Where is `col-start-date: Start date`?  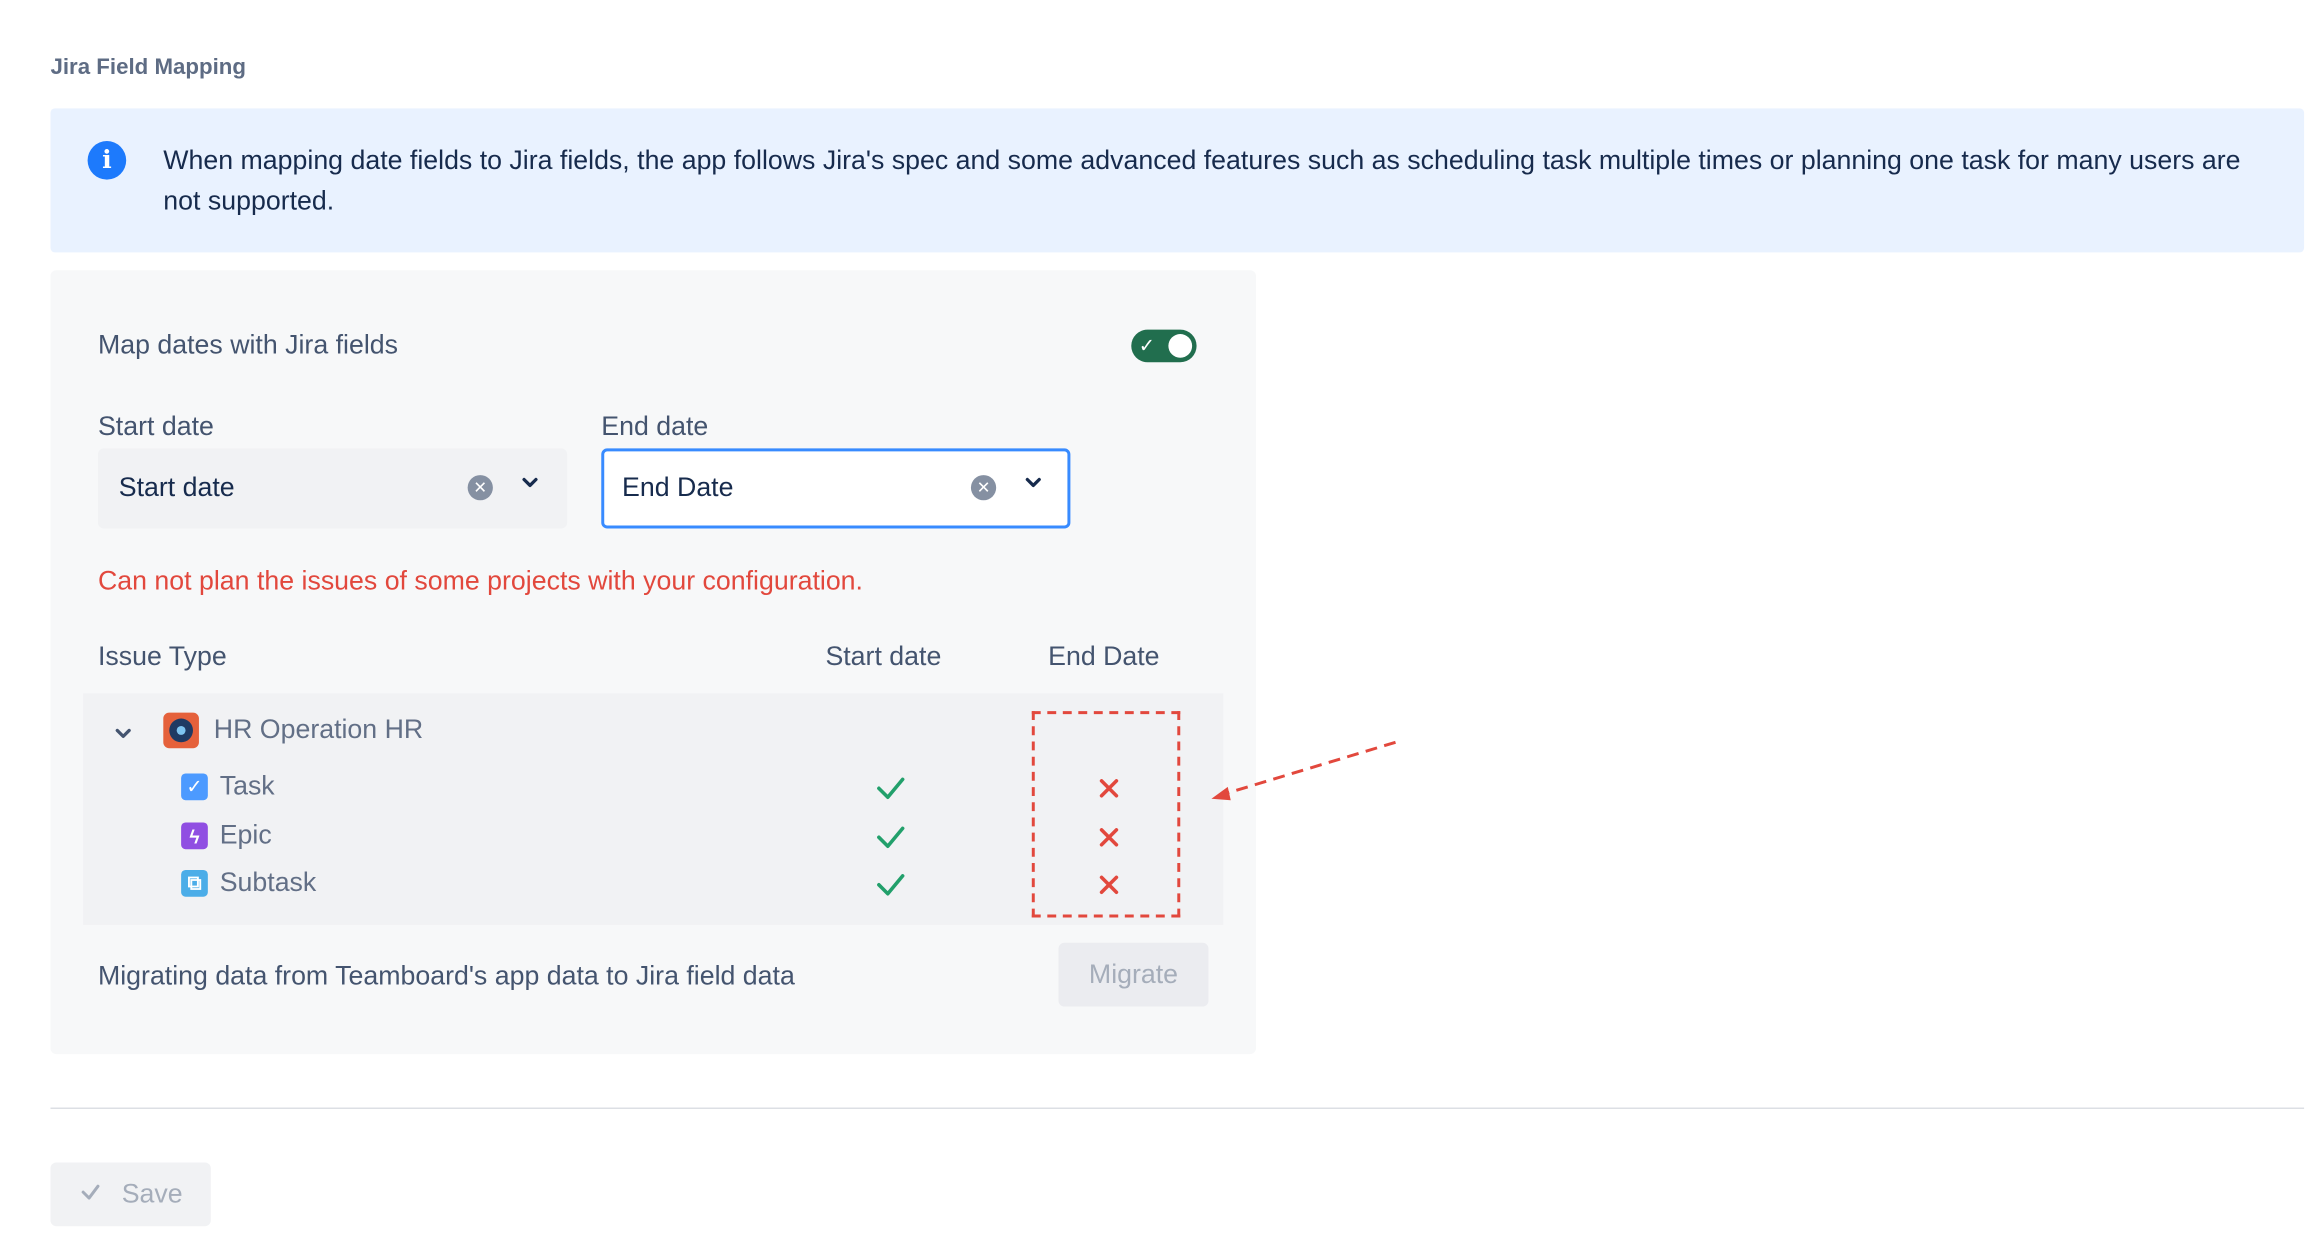
col-start-date: Start date is located at coordinates (883, 656).